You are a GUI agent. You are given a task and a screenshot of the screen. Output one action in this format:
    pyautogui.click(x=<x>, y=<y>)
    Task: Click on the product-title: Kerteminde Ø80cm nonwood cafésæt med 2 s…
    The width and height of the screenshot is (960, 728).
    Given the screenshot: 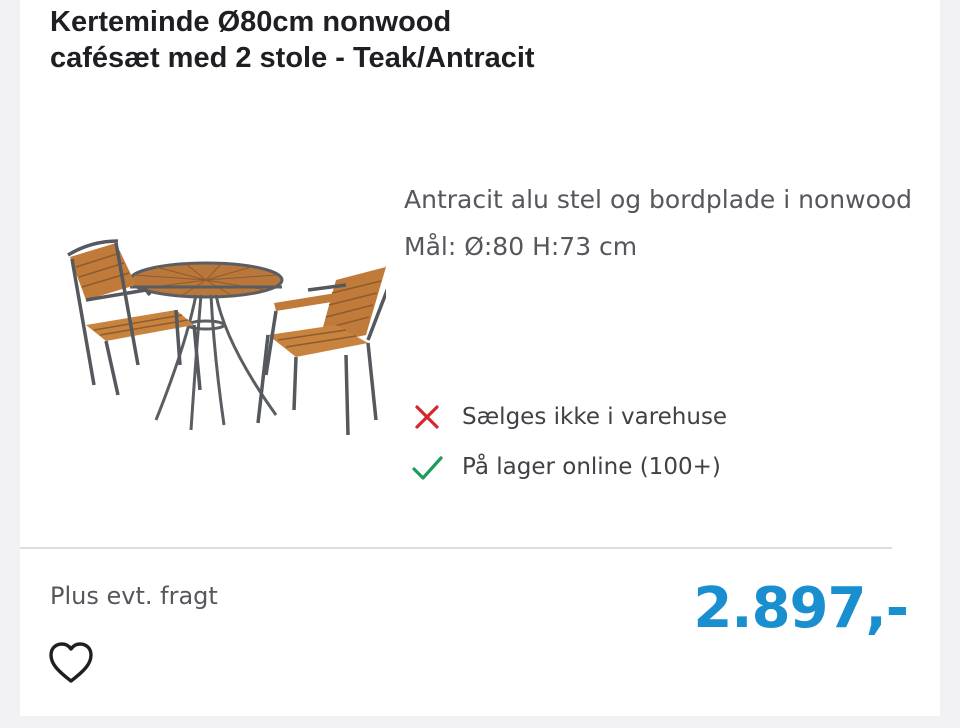 What is the action you would take?
    pyautogui.click(x=400, y=40)
    